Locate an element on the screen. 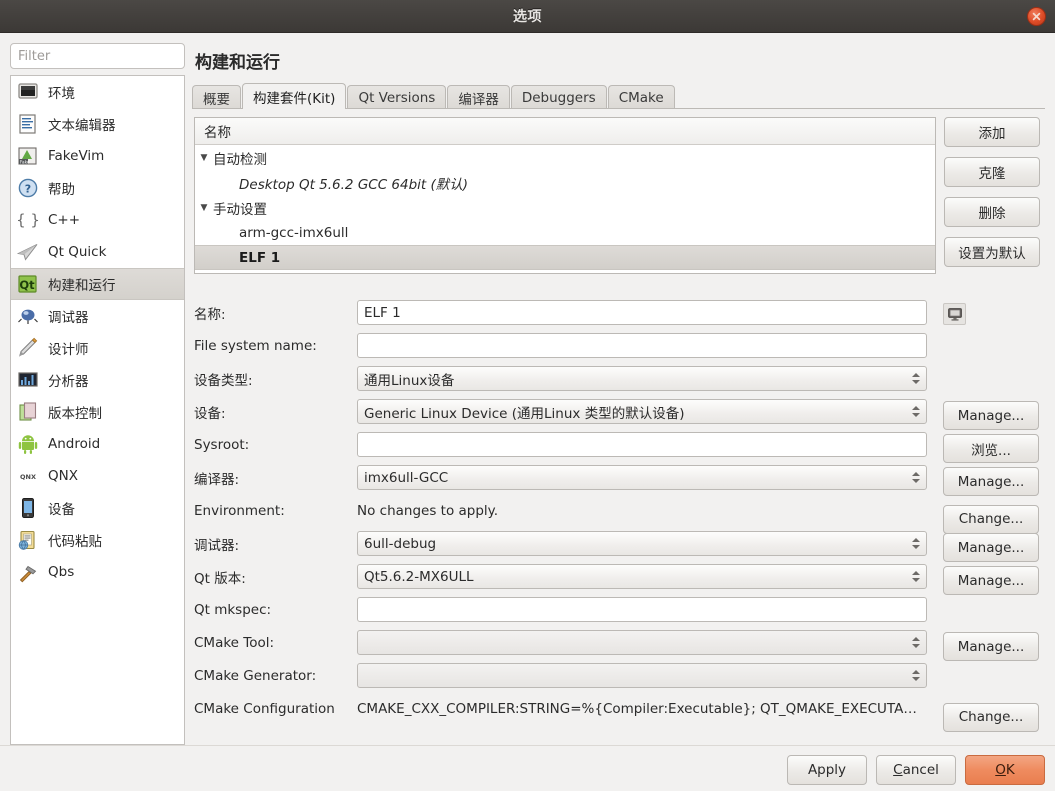 The height and width of the screenshot is (791, 1055). name-label: 名称: is located at coordinates (210, 314).